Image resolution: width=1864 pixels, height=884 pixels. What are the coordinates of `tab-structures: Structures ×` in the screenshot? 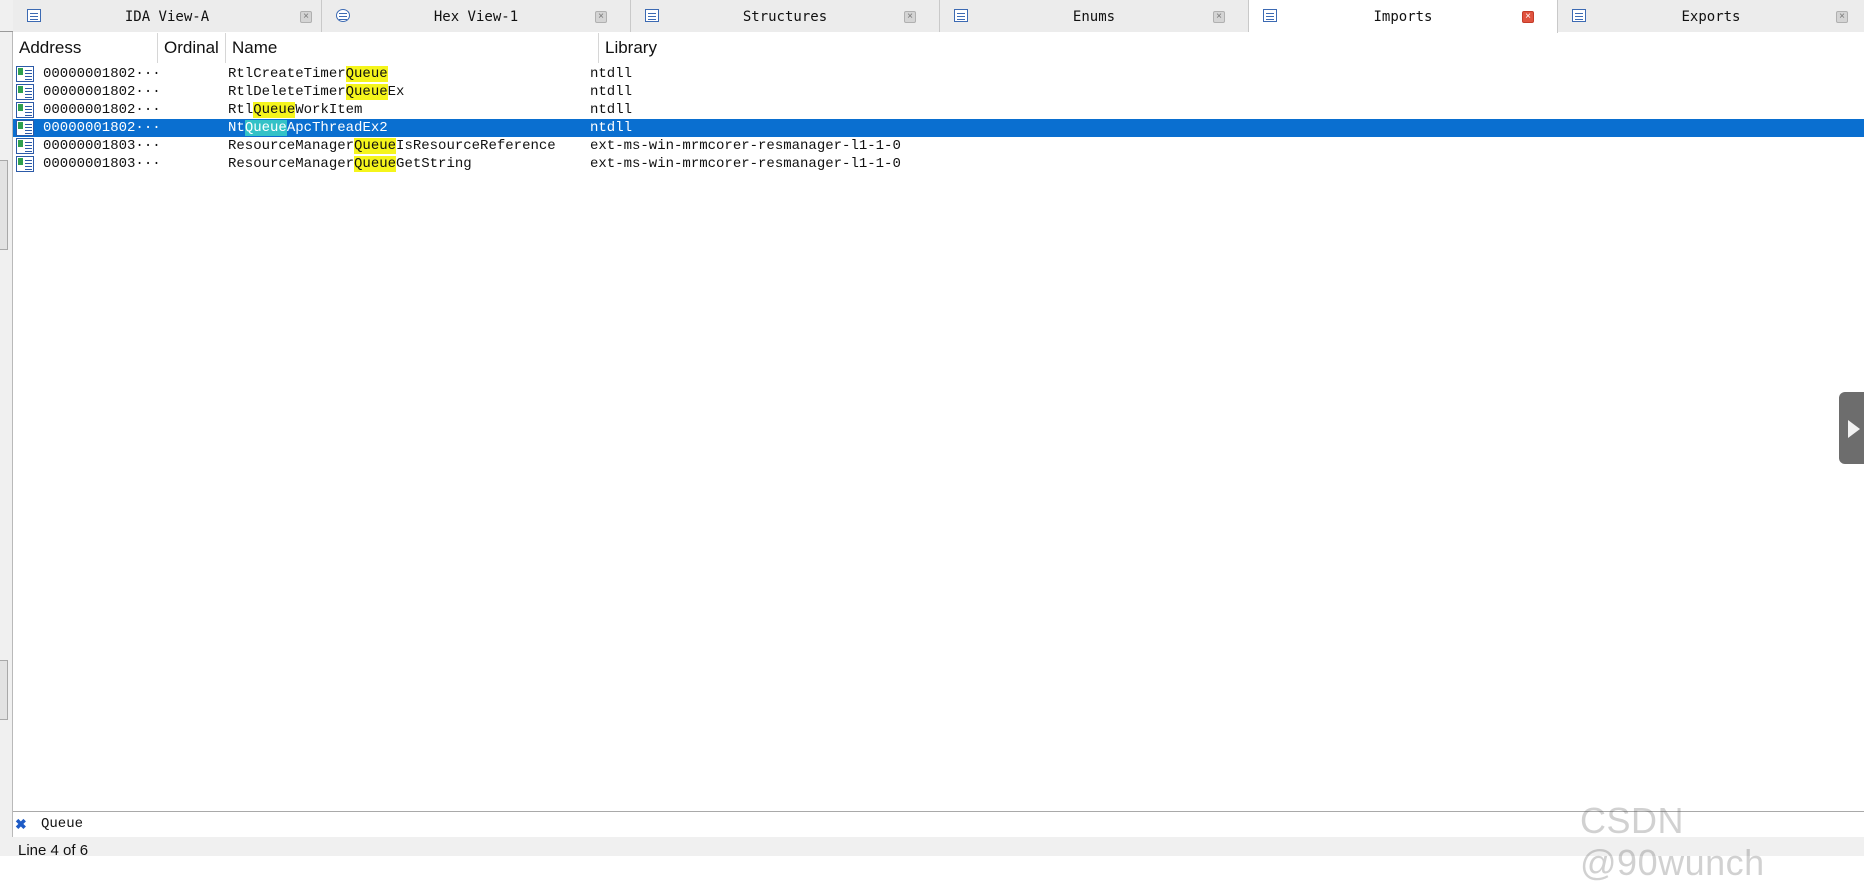 It's located at (785, 16).